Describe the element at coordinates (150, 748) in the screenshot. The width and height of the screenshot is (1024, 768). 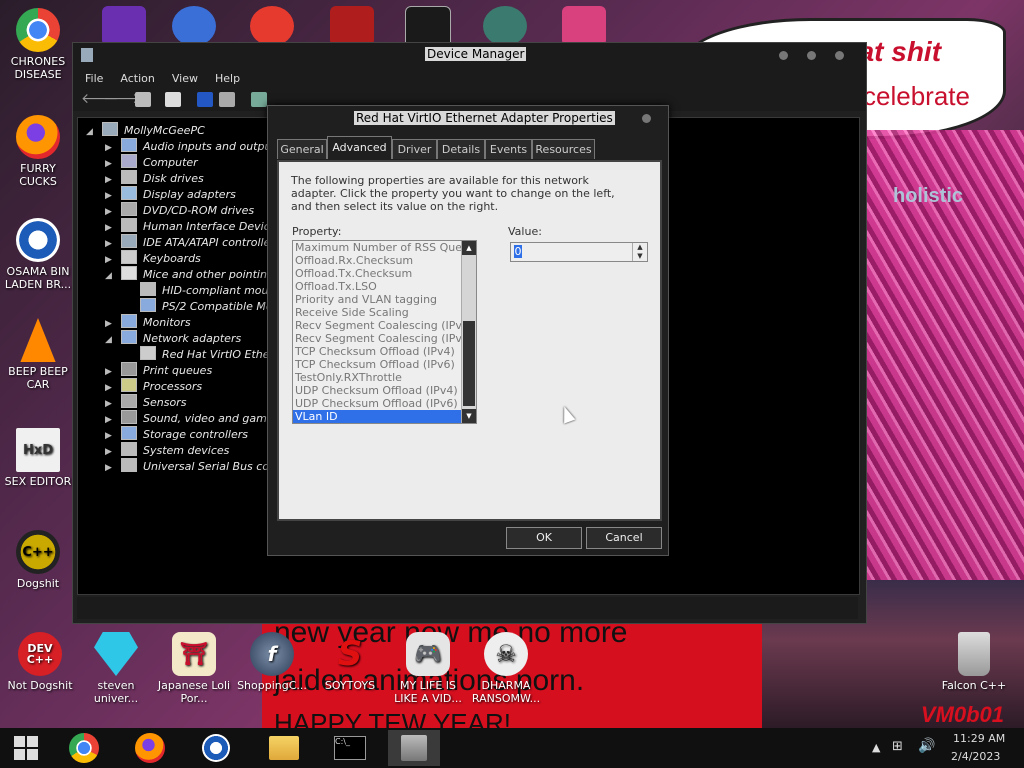
I see `taskbar-firefox` at that location.